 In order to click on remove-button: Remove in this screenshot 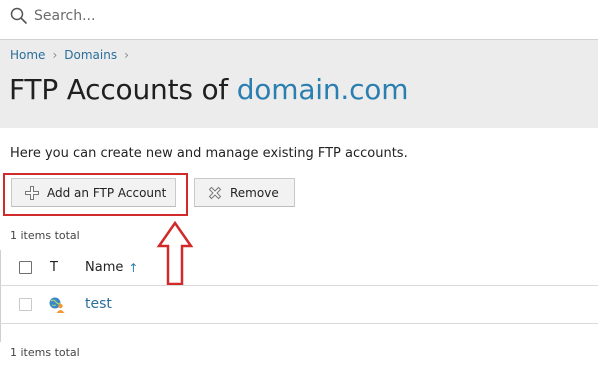, I will do `click(244, 192)`.